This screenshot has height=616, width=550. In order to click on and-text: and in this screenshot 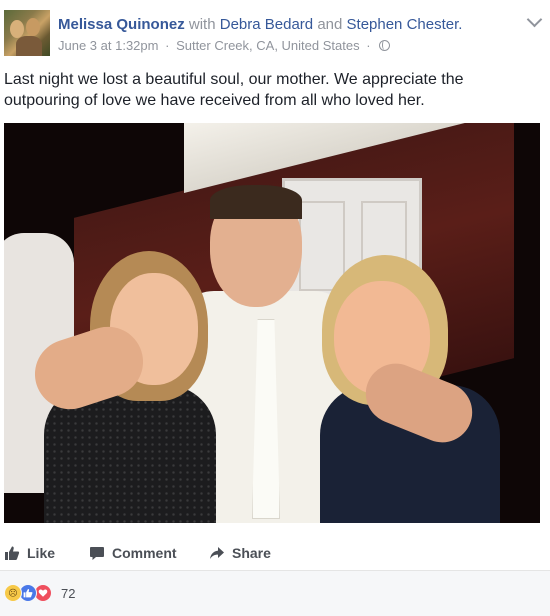, I will do `click(330, 24)`.